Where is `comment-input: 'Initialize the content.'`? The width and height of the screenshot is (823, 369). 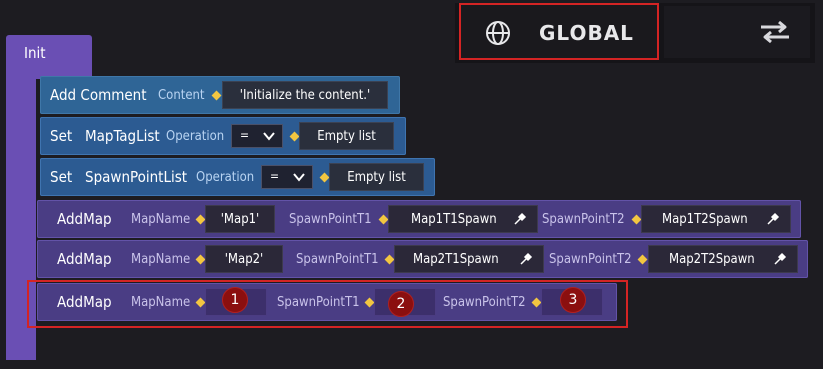 comment-input: 'Initialize the content.' is located at coordinates (305, 95).